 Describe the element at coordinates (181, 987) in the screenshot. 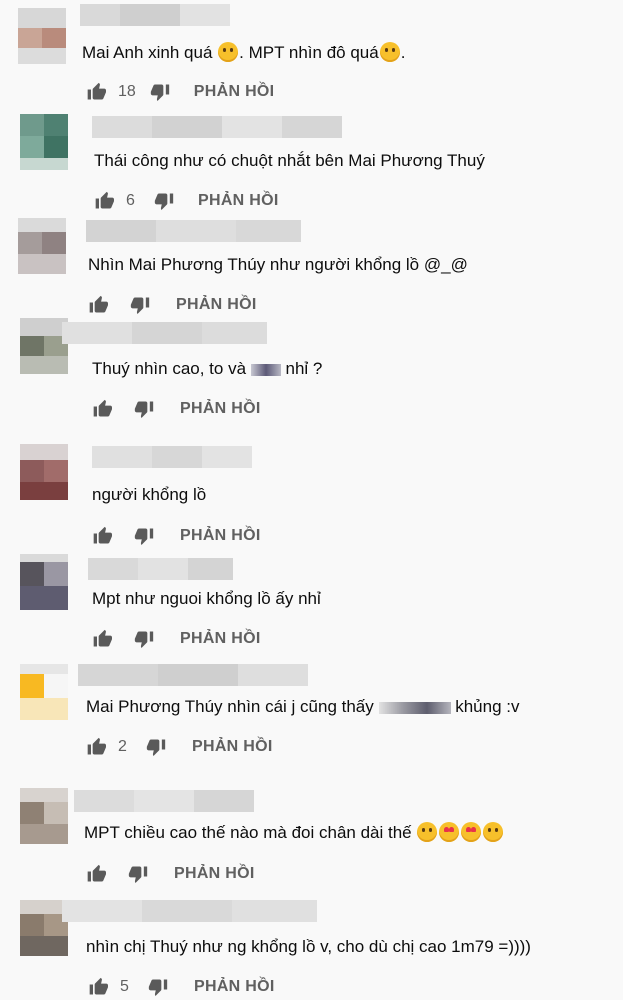

I see `comment-actions: 5 PHẢN HỒI` at that location.